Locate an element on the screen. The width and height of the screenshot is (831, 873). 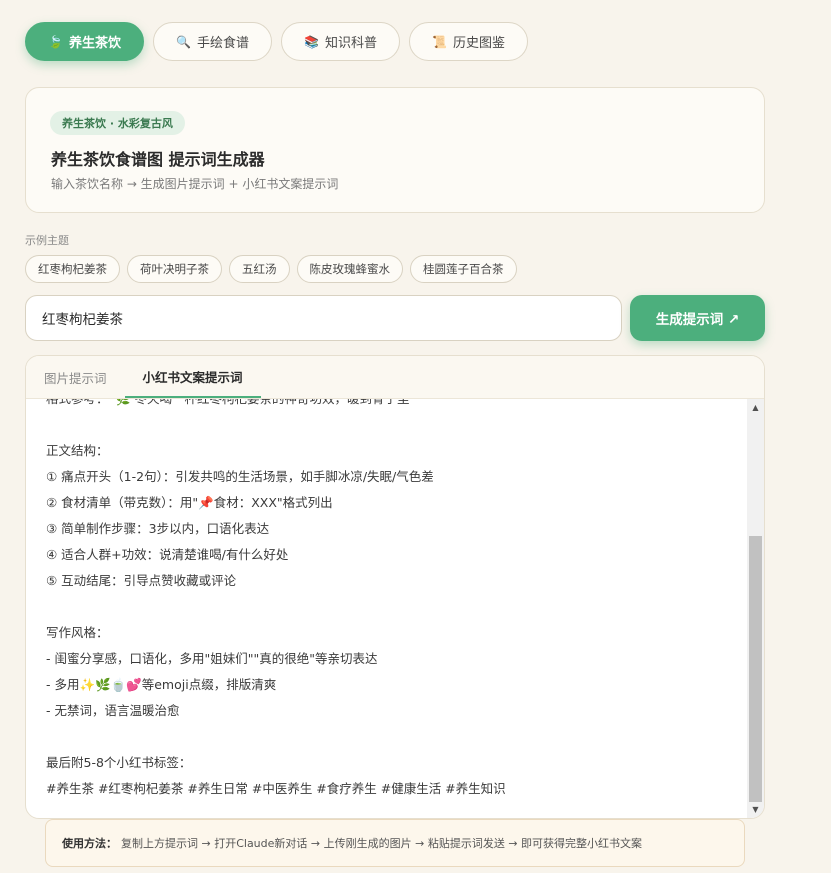
example-chip: 五红汤 is located at coordinates (259, 269).